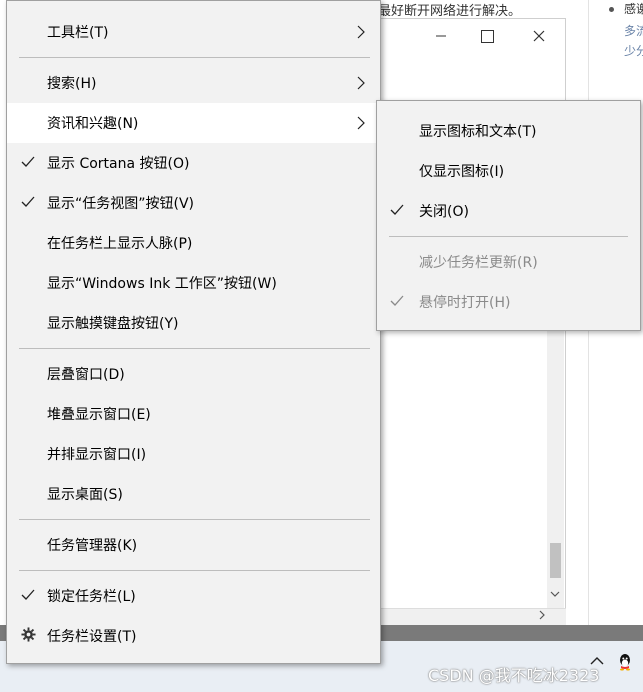 This screenshot has width=643, height=692. I want to click on menu-item-label: 资讯和兴趣(N), so click(93, 124).